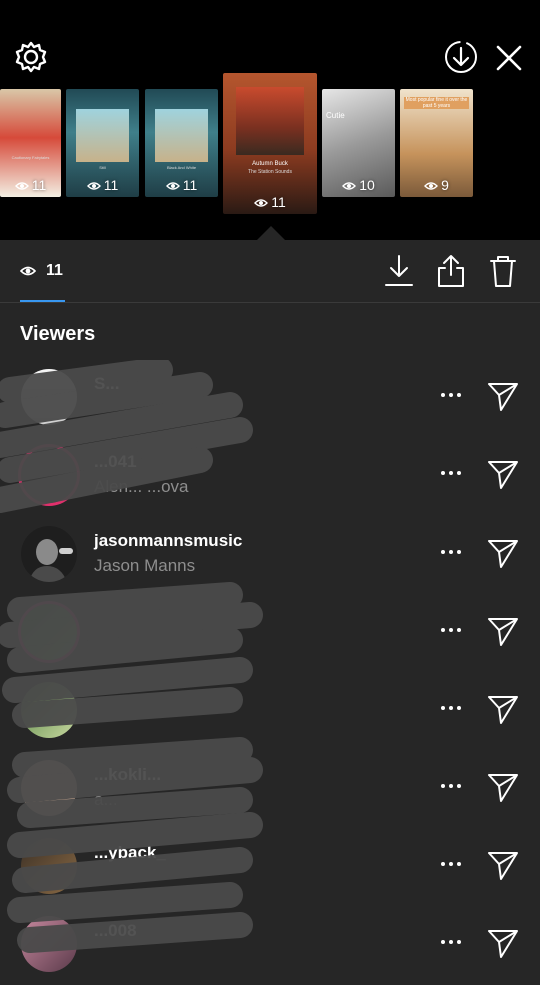 Image resolution: width=540 pixels, height=985 pixels. What do you see at coordinates (270, 946) in the screenshot?
I see `viewer-row: ...008` at bounding box center [270, 946].